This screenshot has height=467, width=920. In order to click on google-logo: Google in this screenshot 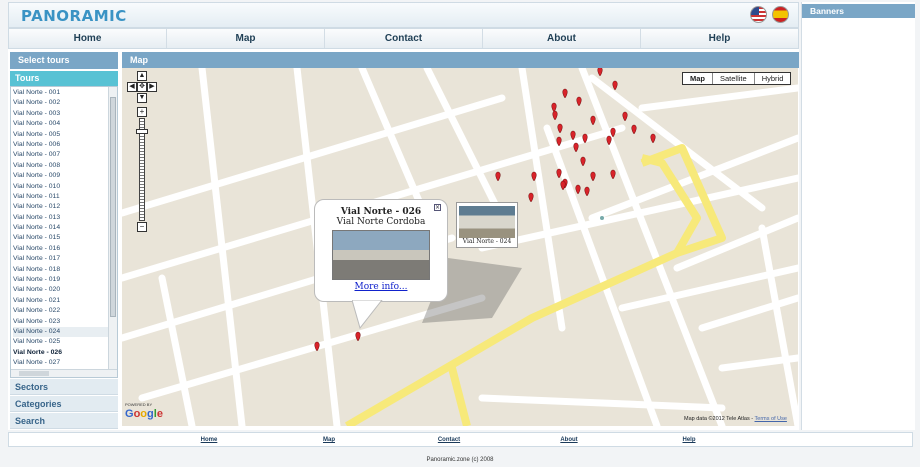, I will do `click(144, 414)`.